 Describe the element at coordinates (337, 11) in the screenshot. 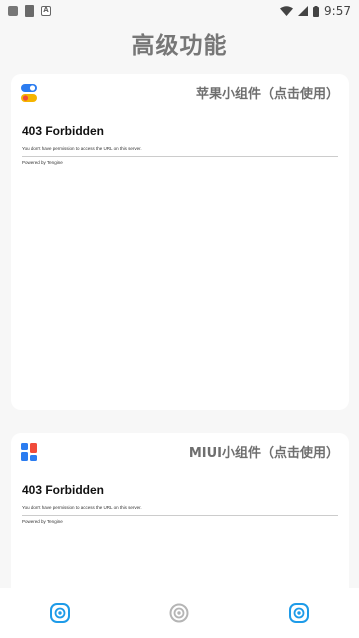

I see `clock: 9:57` at that location.